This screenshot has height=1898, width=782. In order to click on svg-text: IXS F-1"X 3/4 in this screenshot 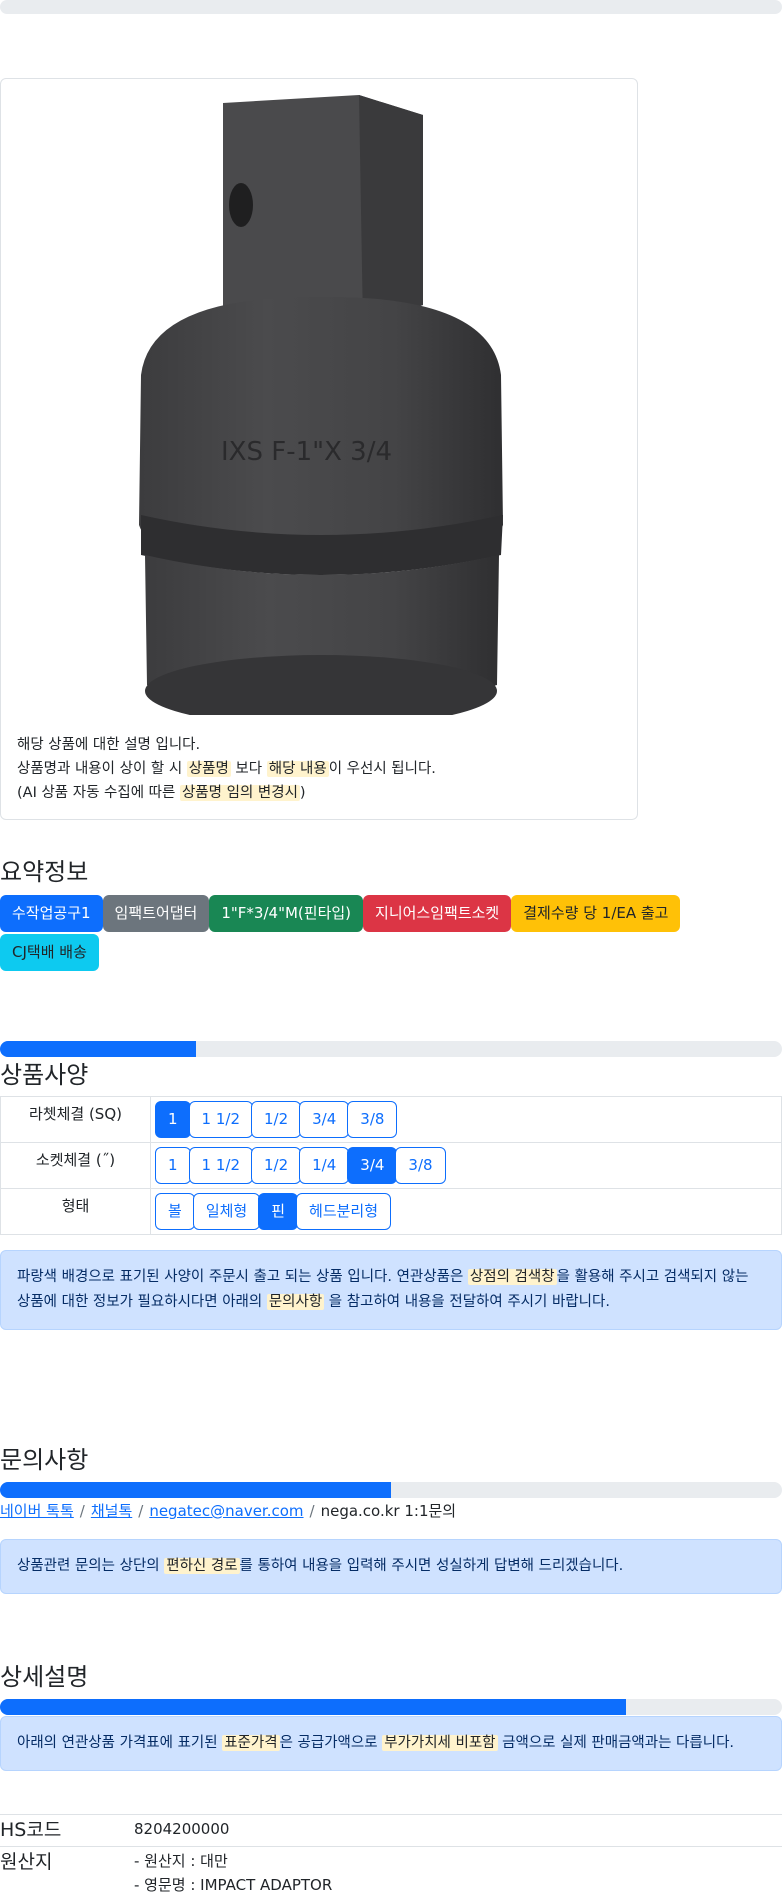, I will do `click(306, 452)`.